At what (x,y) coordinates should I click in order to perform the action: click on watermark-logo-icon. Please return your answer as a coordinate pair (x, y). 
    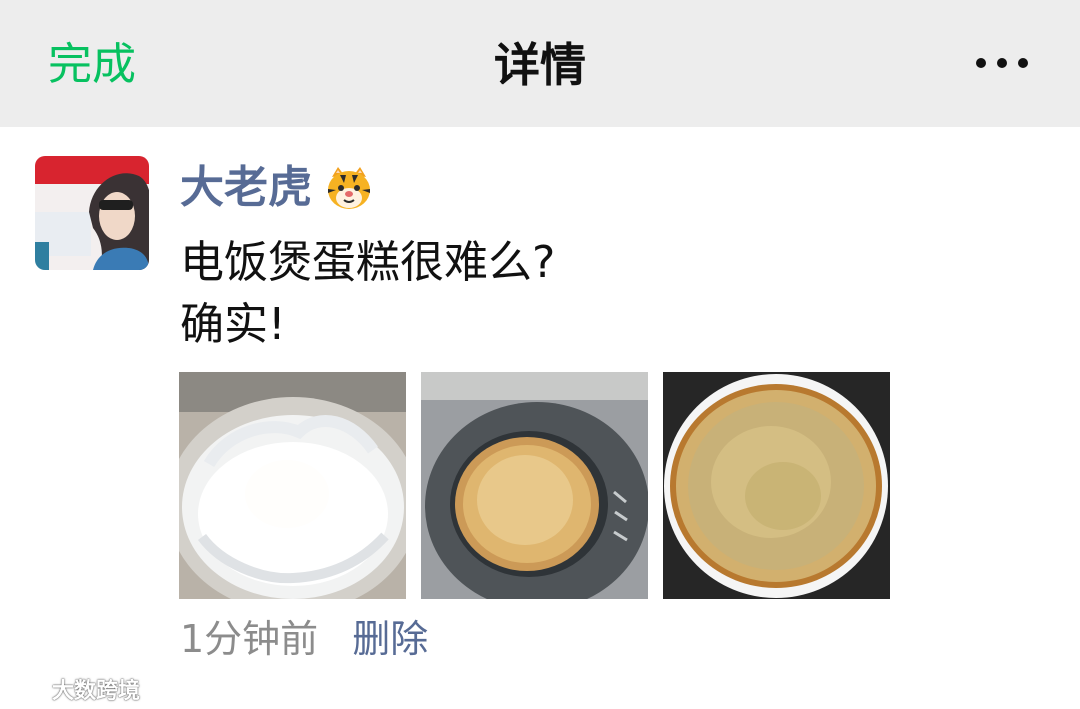
    Looking at the image, I should click on (28, 689).